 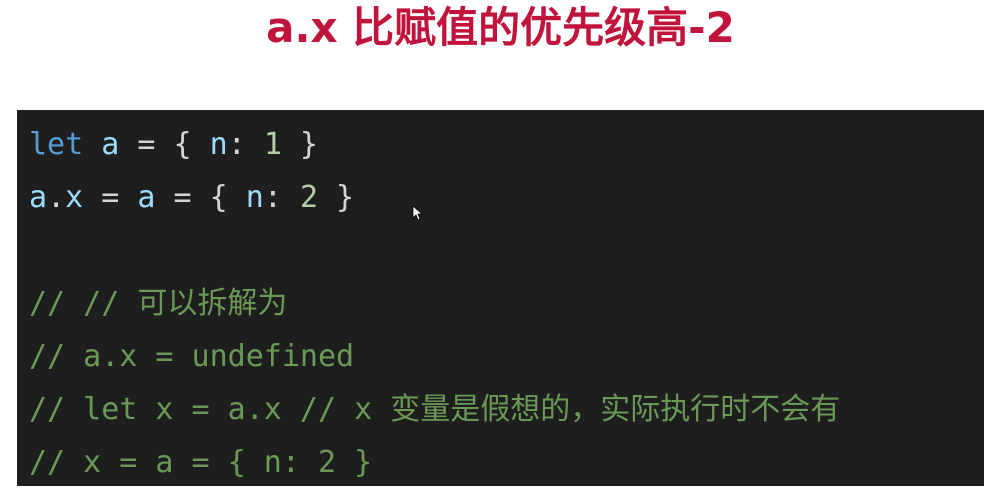 What do you see at coordinates (158, 303) in the screenshot?
I see `code-comment-line: // // 可以拆解为` at bounding box center [158, 303].